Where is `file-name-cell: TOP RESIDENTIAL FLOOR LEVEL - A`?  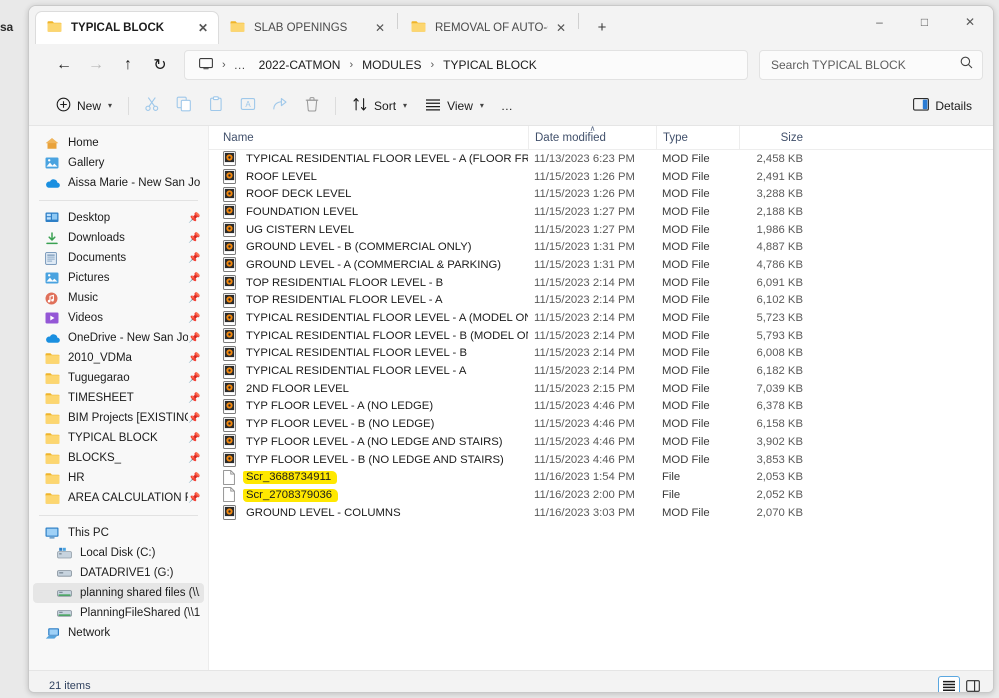
file-name-cell: TOP RESIDENTIAL FLOOR LEVEL - A is located at coordinates (372, 301).